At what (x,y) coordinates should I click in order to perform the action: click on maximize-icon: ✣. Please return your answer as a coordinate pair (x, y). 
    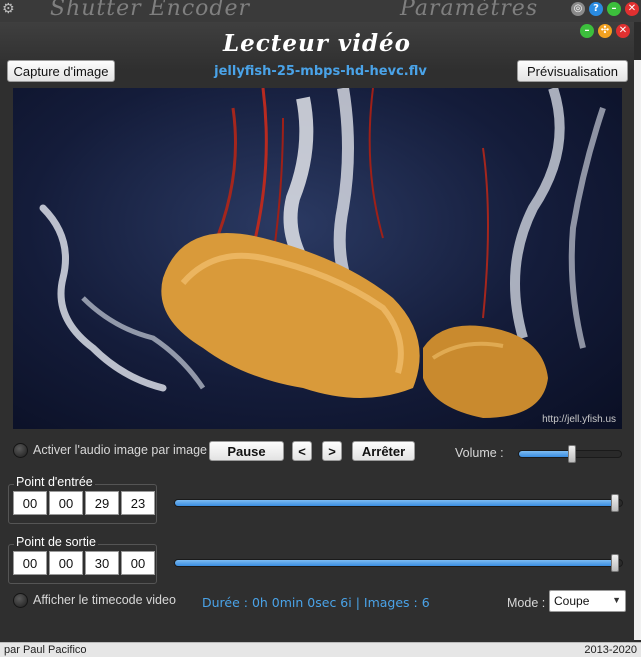
    Looking at the image, I should click on (605, 31).